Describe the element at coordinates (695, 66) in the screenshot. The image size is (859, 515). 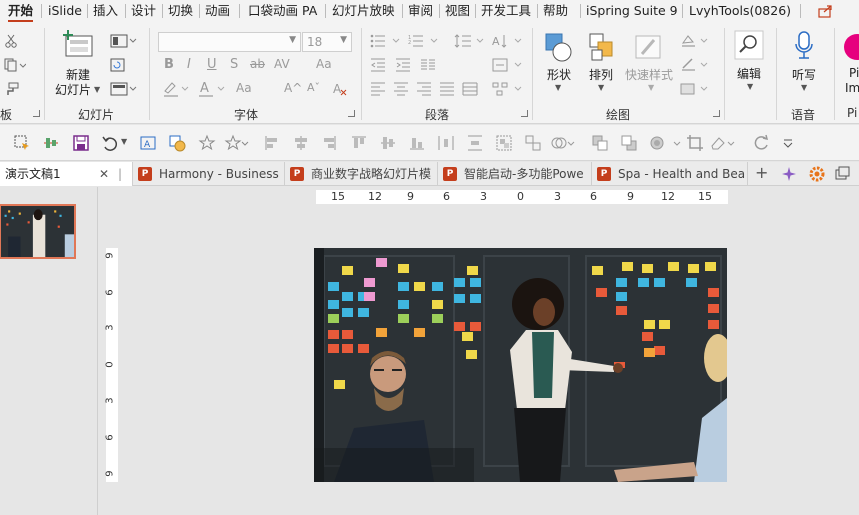
I see `shape-outline-icon` at that location.